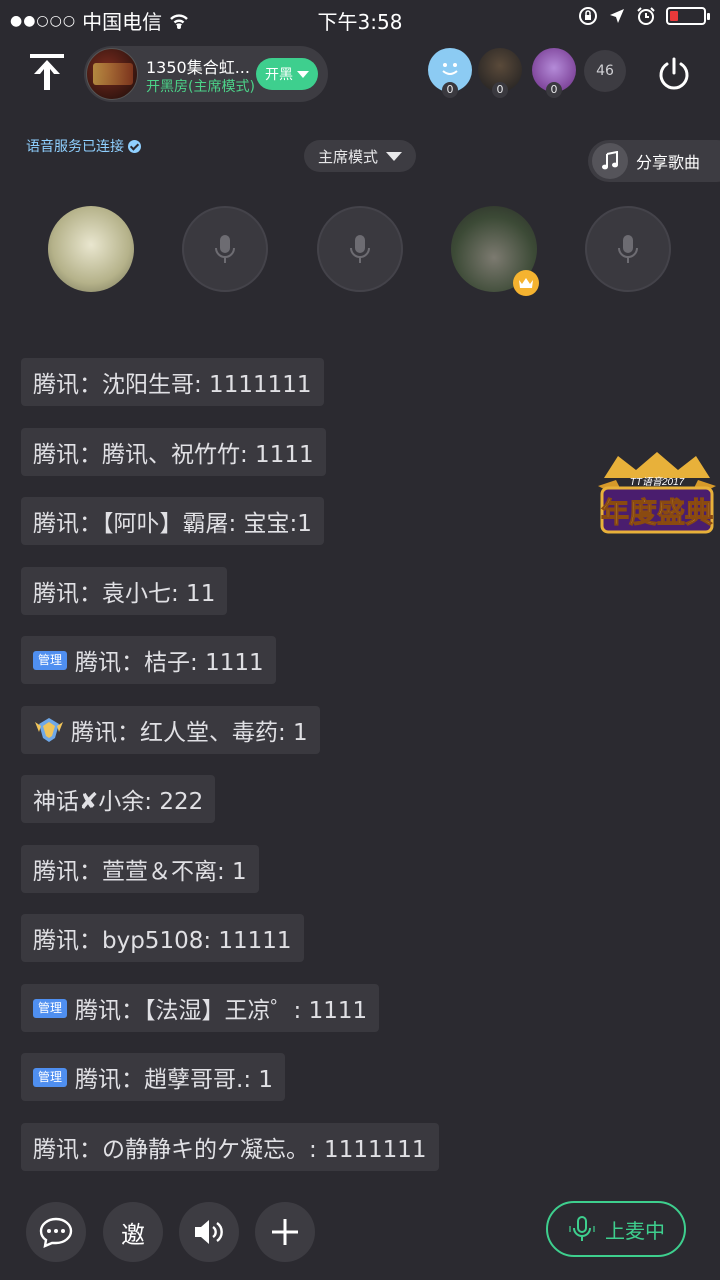 The height and width of the screenshot is (1280, 720). I want to click on room-avatar, so click(112, 74).